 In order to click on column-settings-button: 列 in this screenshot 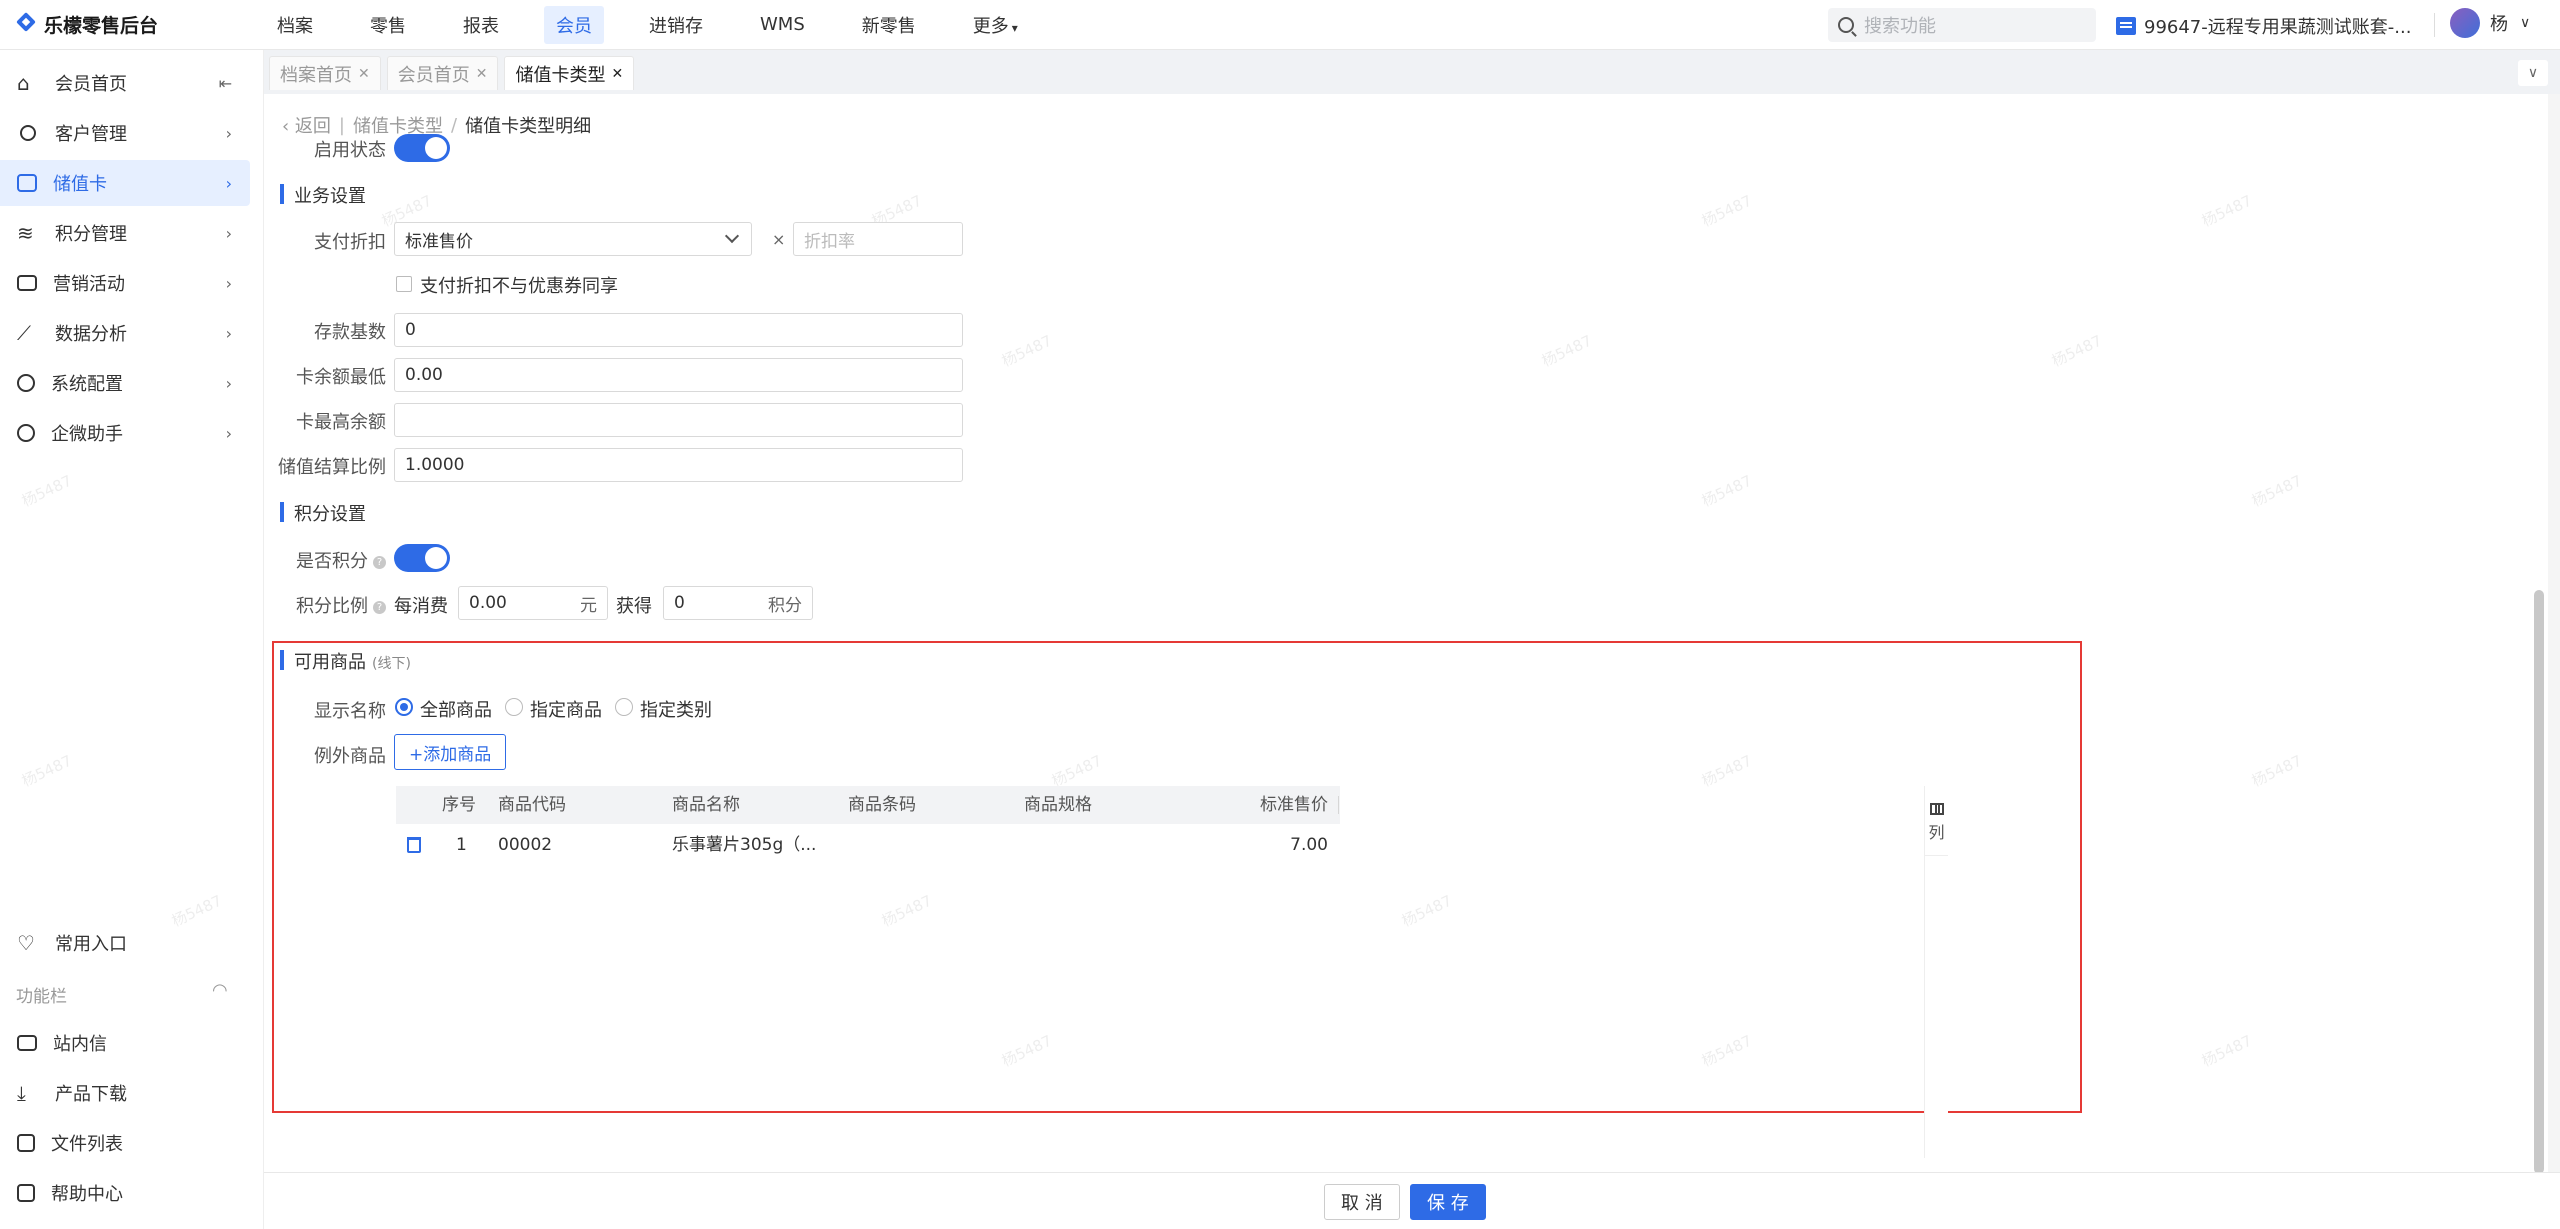, I will do `click(1936, 821)`.